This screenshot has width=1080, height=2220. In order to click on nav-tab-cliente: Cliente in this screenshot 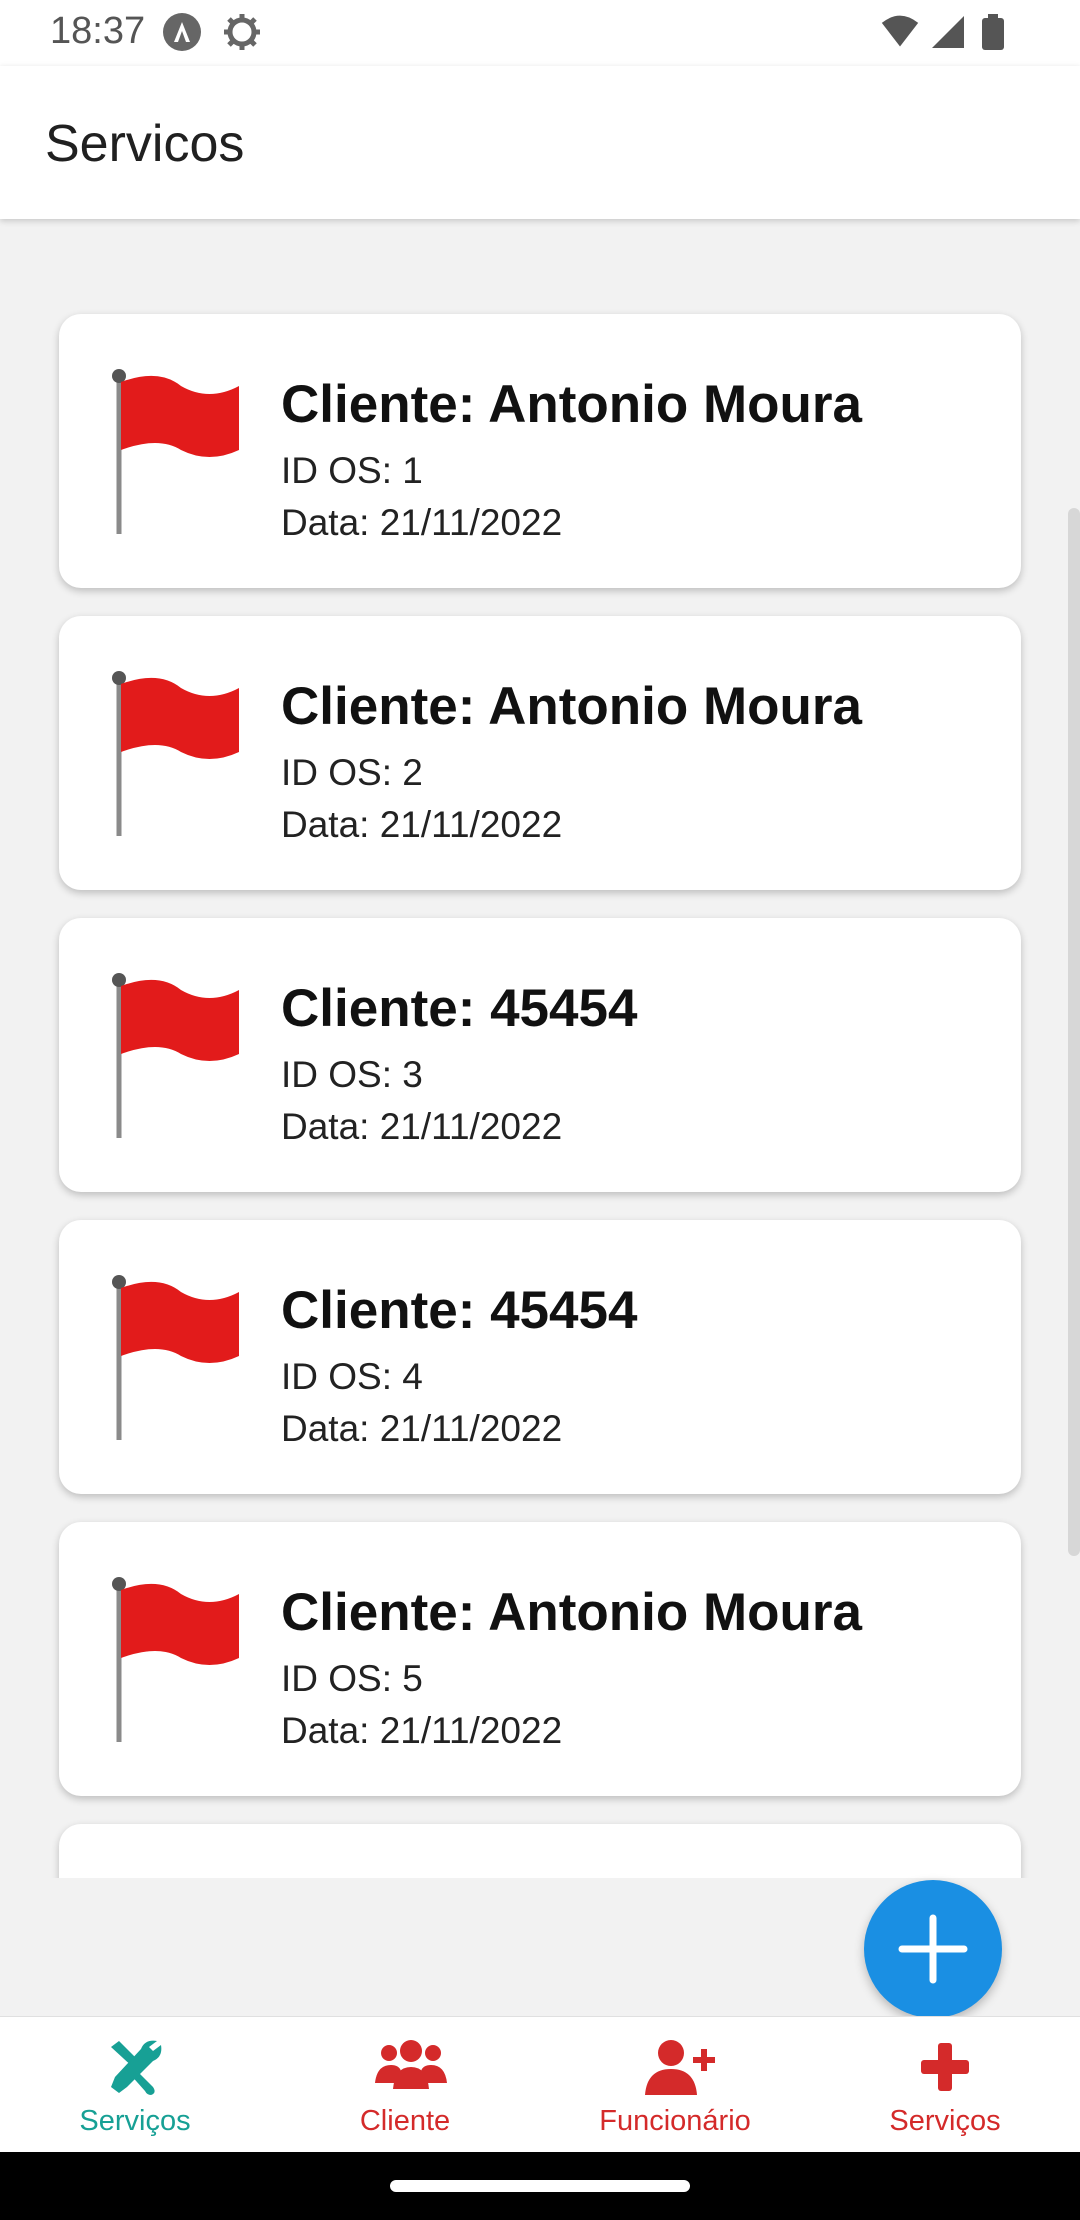, I will do `click(405, 2085)`.